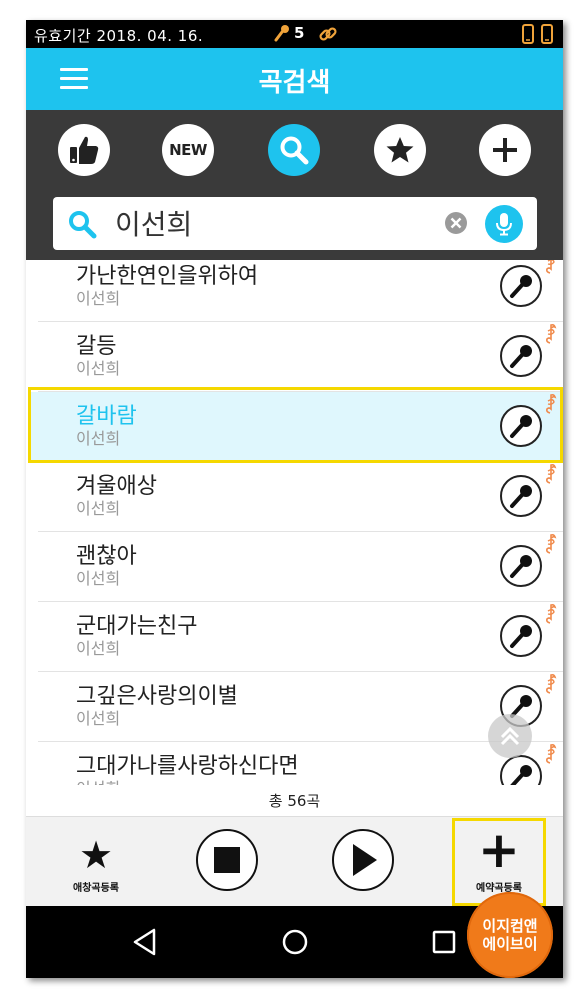 The image size is (588, 1000). I want to click on star-icon, so click(400, 150).